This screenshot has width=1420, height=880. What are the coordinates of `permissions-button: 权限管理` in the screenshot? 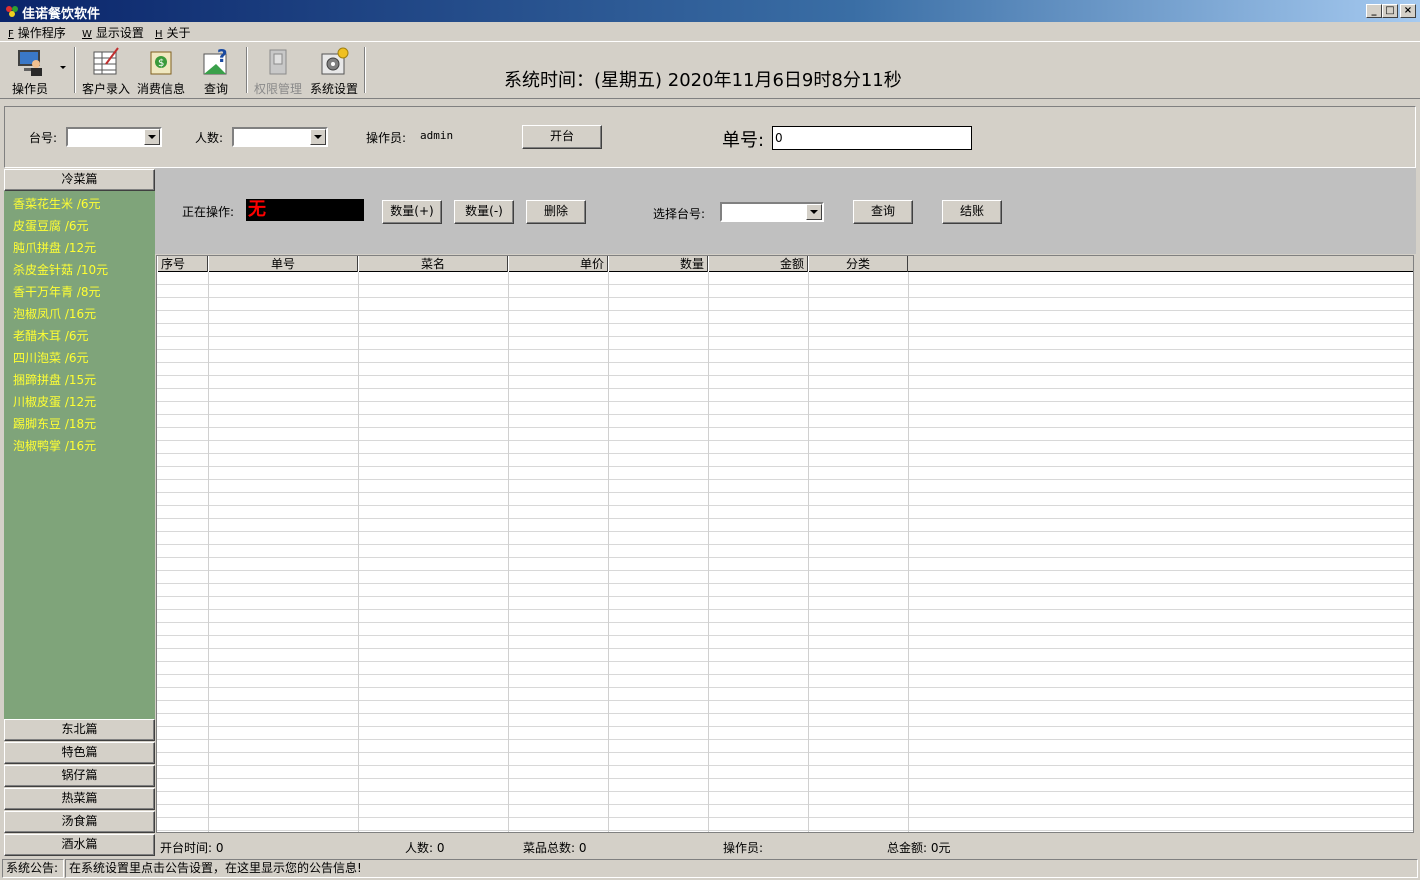 It's located at (278, 71).